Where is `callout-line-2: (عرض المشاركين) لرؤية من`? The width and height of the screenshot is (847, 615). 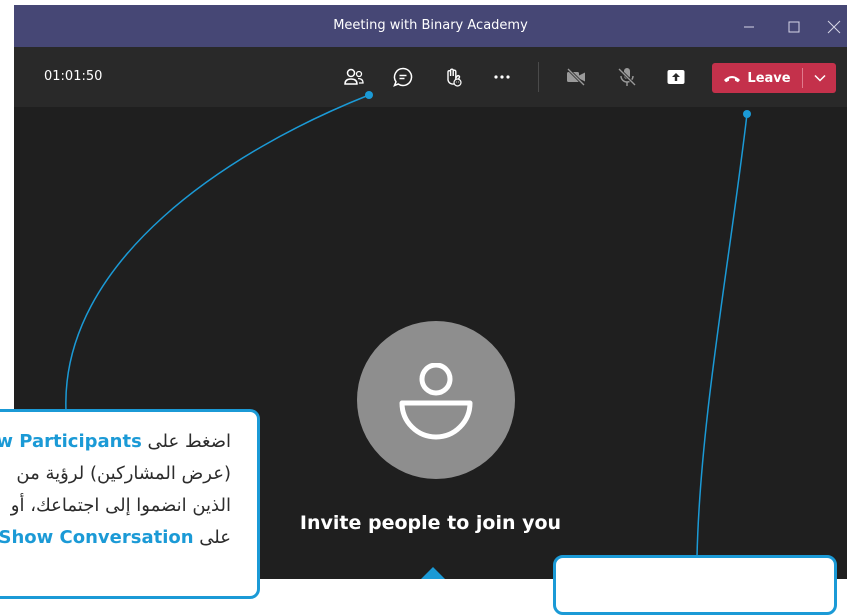 callout-line-2: (عرض المشاركين) لرؤية من is located at coordinates (123, 473).